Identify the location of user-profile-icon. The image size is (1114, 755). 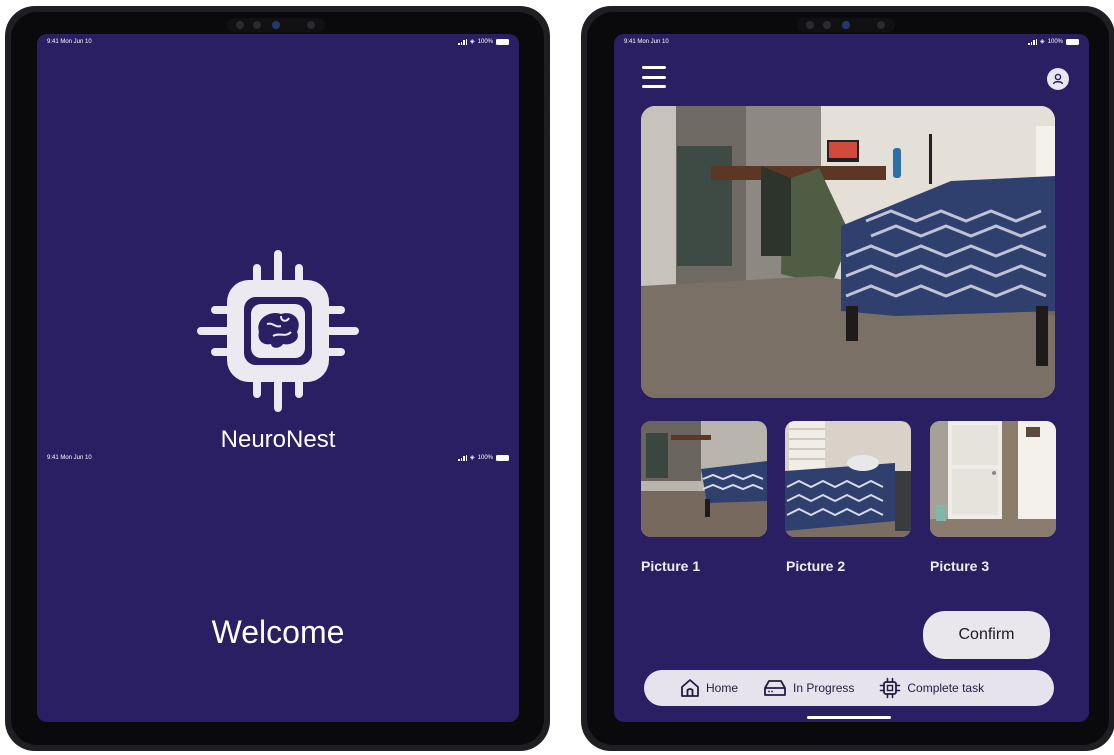
(1058, 79).